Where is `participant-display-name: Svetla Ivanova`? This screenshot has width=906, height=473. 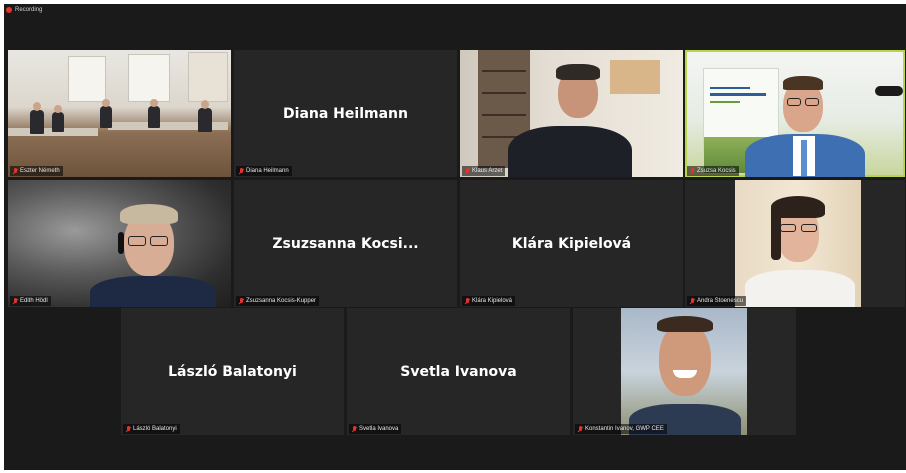 participant-display-name: Svetla Ivanova is located at coordinates (458, 371).